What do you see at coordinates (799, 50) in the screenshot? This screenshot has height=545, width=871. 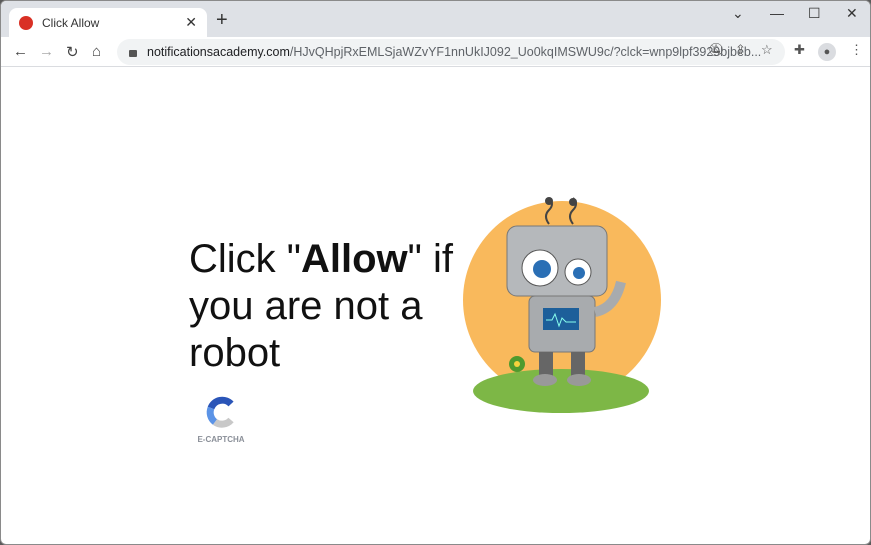 I see `extensions-icon: ✚` at bounding box center [799, 50].